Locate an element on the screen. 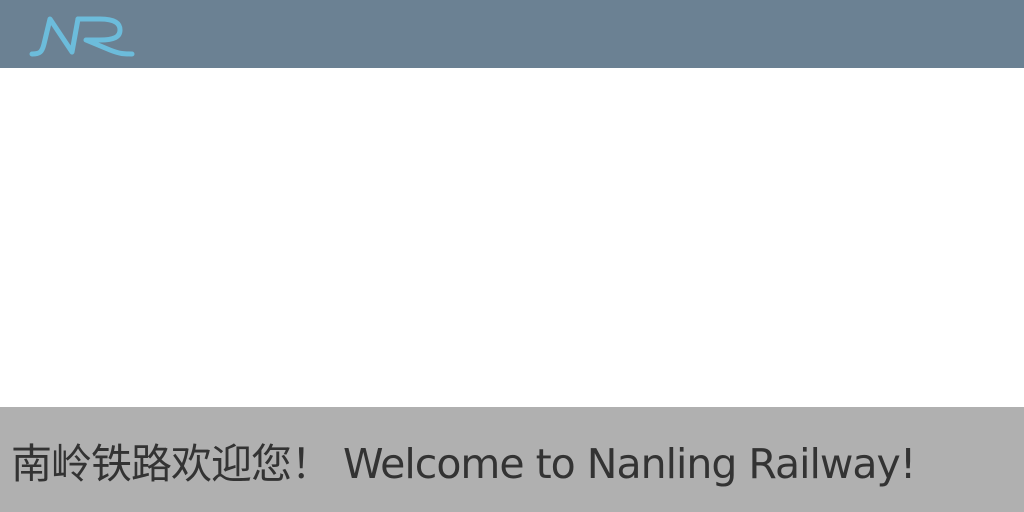  nr-logo is located at coordinates (82, 34).